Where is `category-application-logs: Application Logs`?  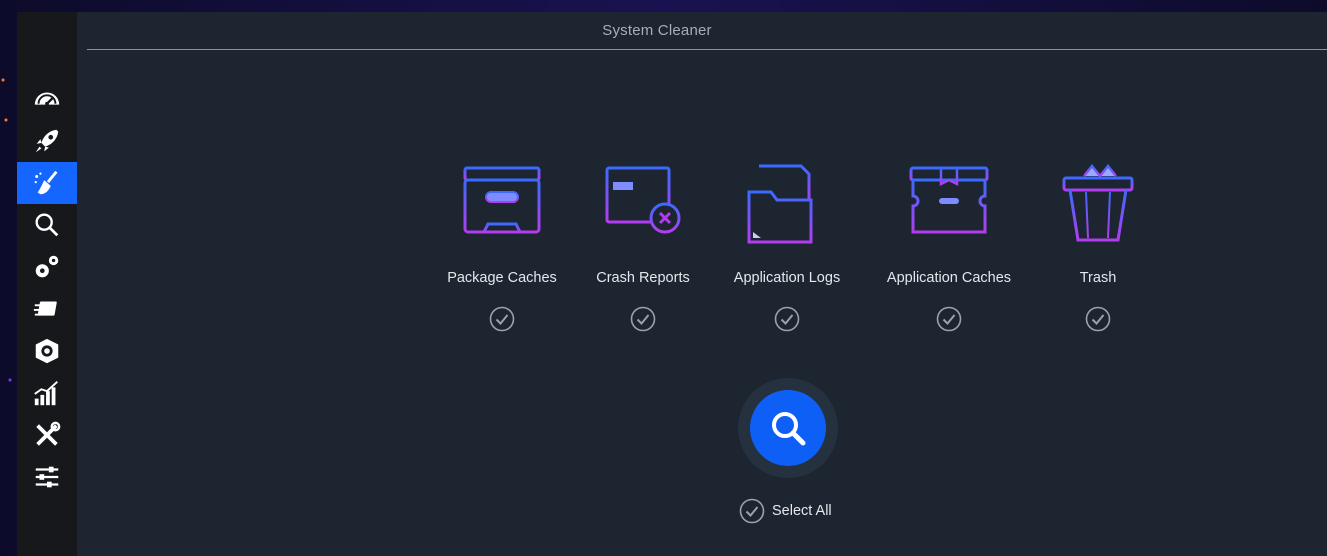 category-application-logs: Application Logs is located at coordinates (787, 247).